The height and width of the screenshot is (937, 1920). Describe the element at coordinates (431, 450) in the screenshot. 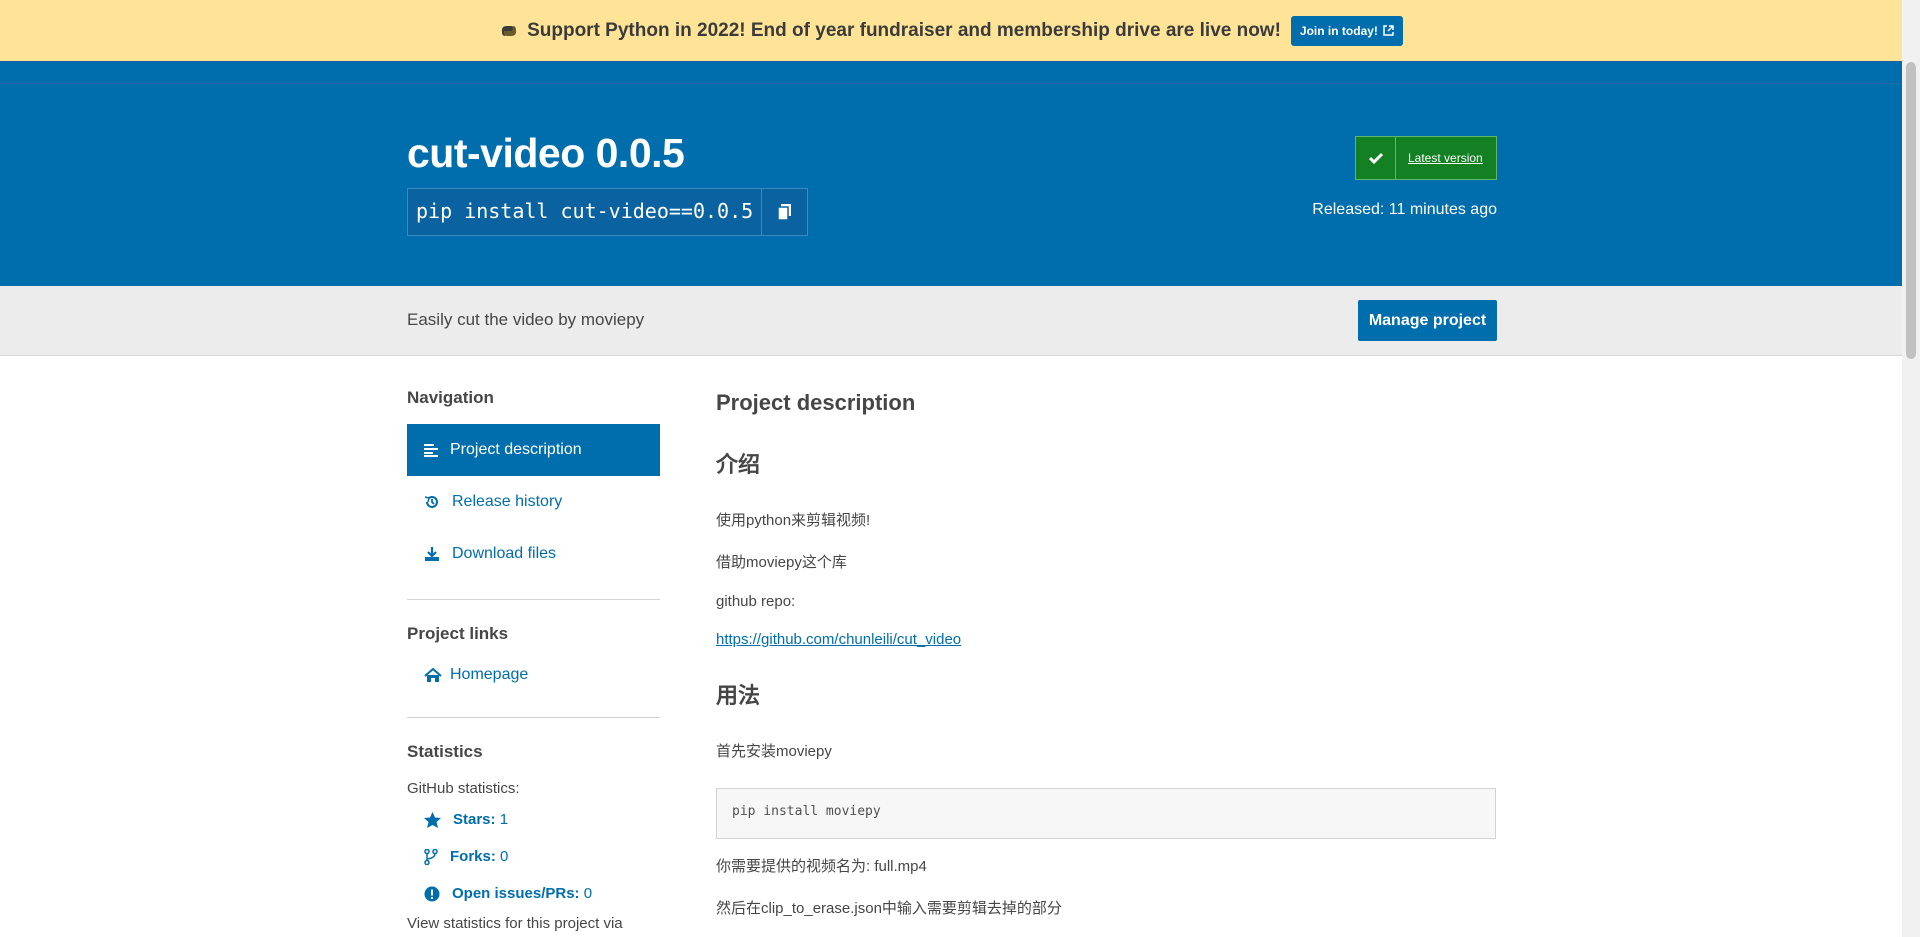

I see `align-left-icon` at that location.